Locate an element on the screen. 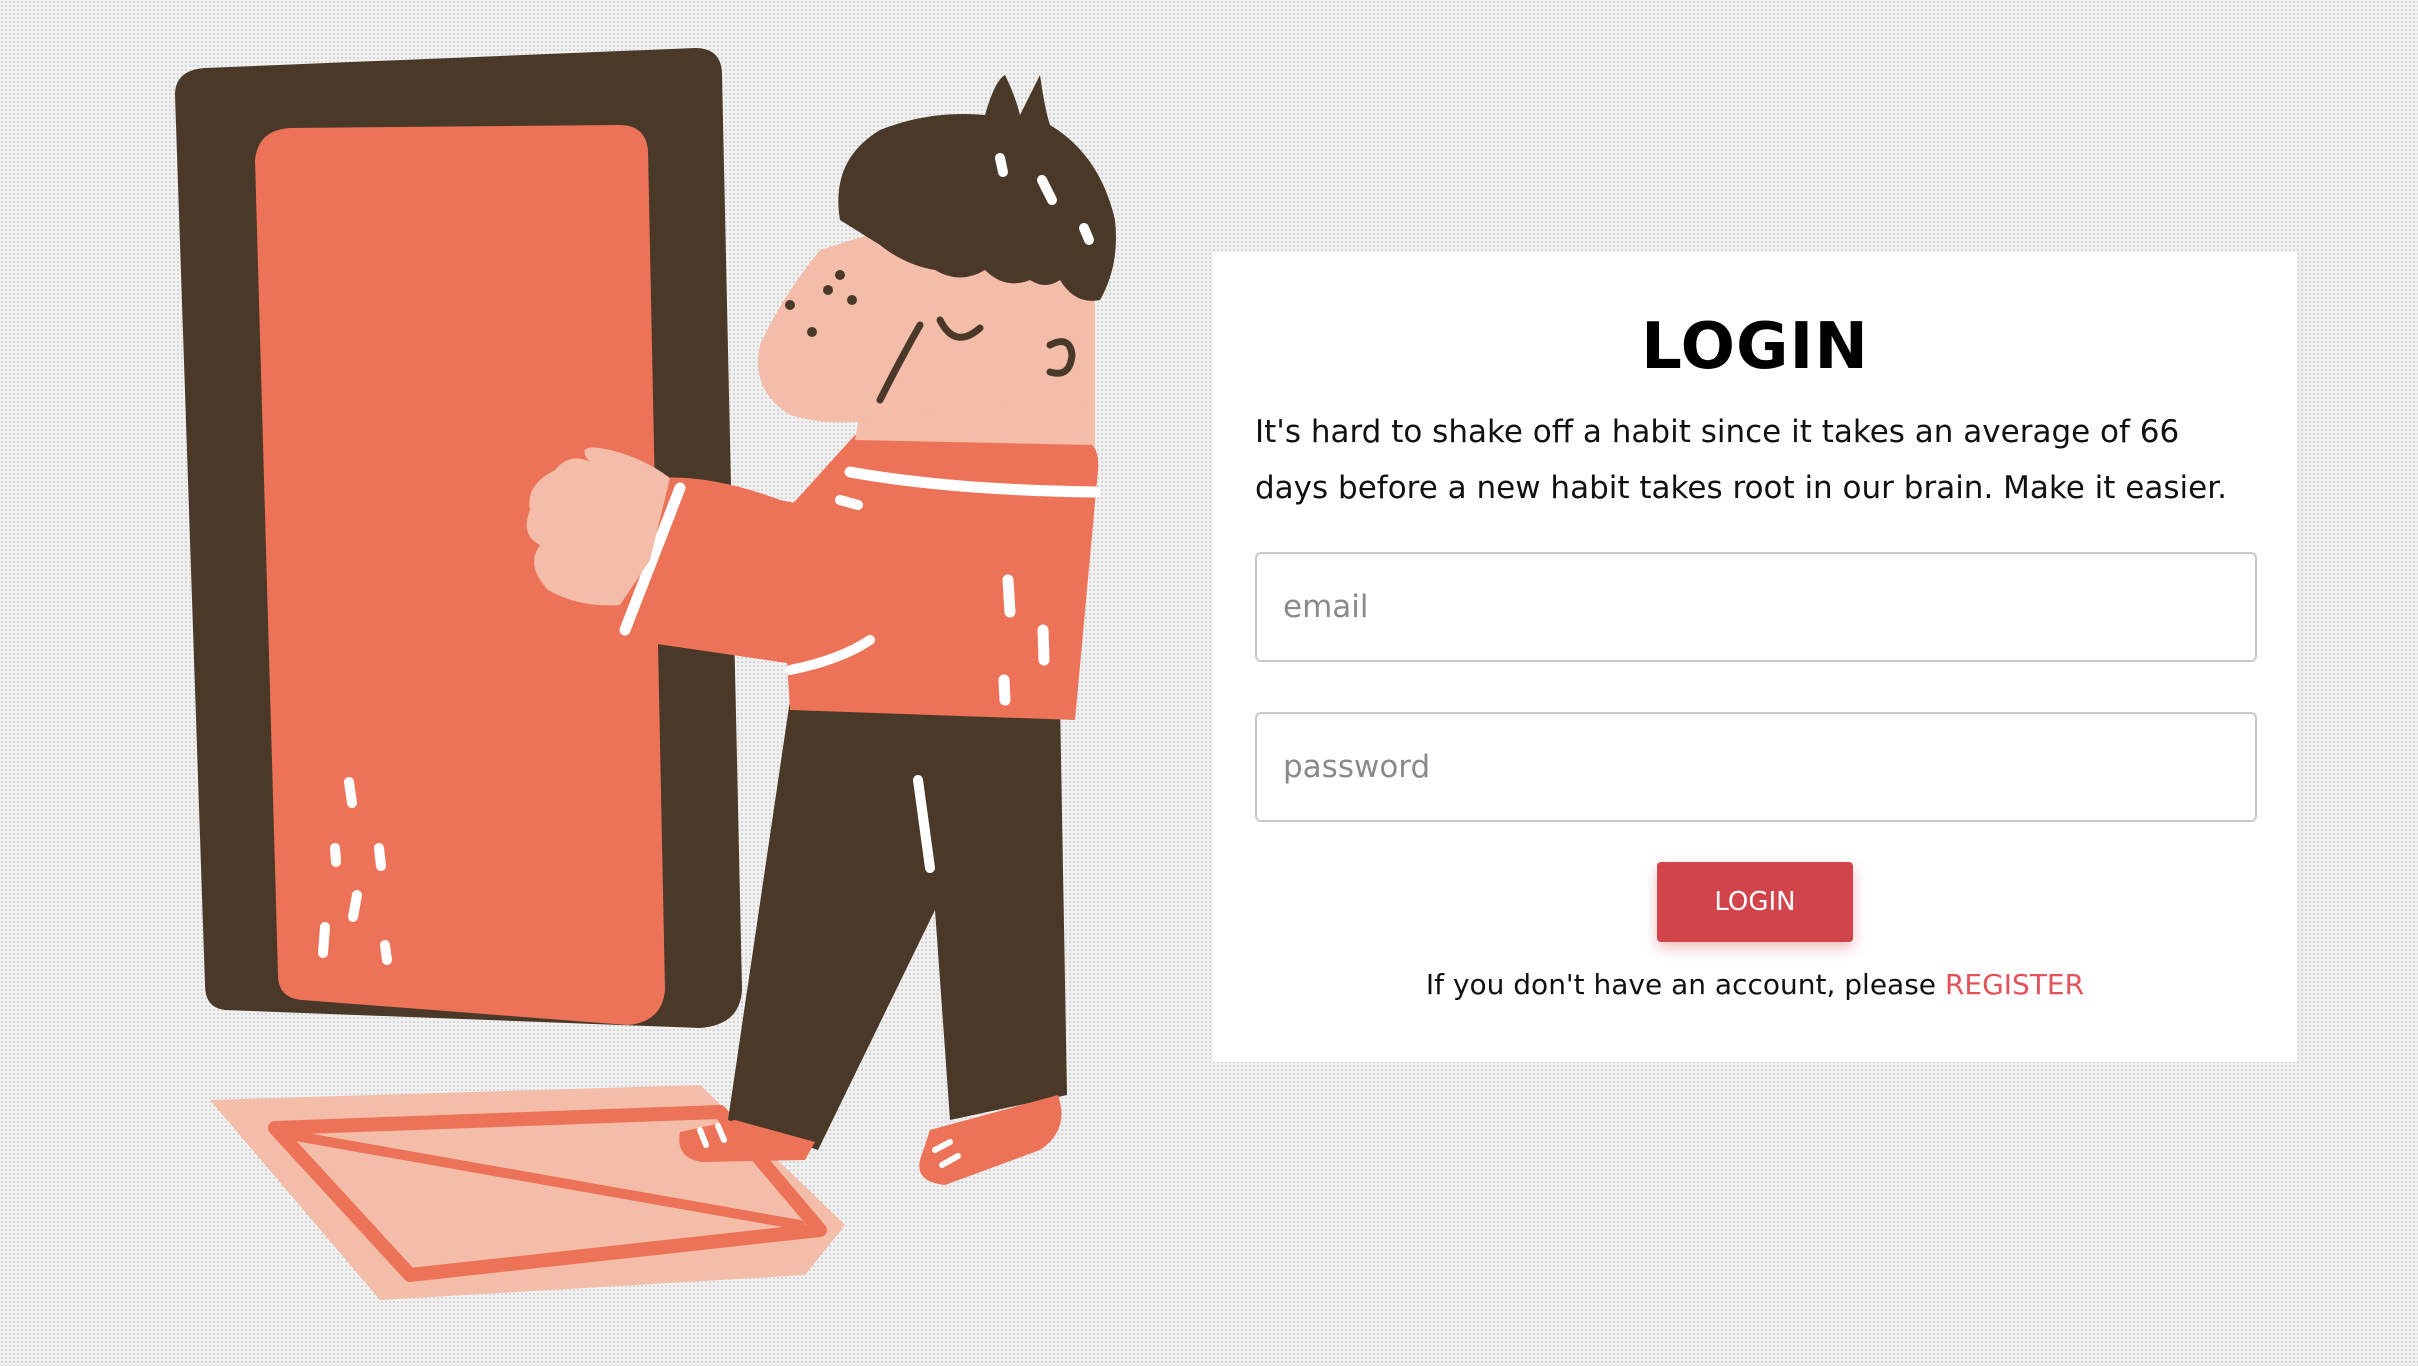 This screenshot has height=1366, width=2418. page-title: LOGIN is located at coordinates (1755, 347).